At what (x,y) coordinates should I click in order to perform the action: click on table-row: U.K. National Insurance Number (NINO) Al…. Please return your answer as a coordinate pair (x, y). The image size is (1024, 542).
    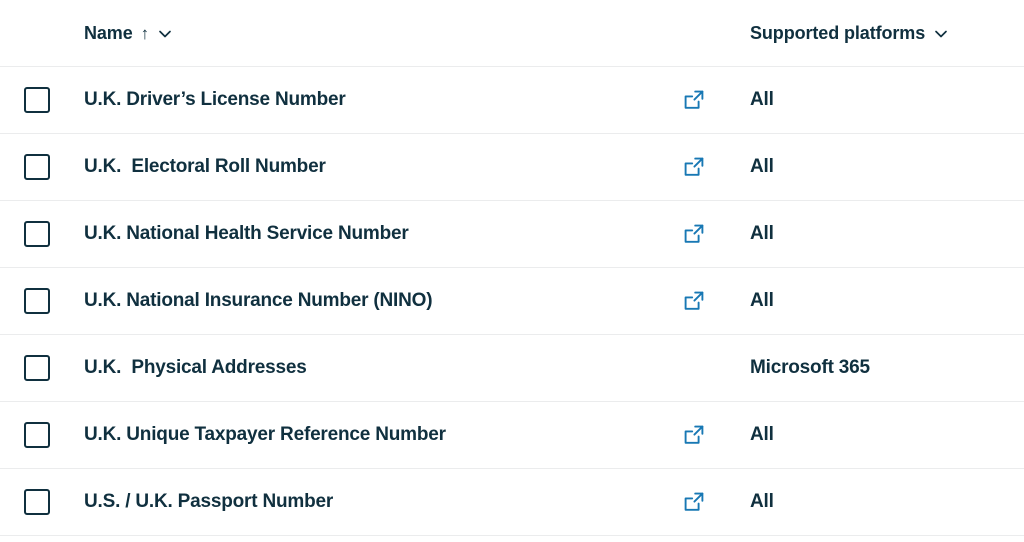
    Looking at the image, I should click on (512, 301).